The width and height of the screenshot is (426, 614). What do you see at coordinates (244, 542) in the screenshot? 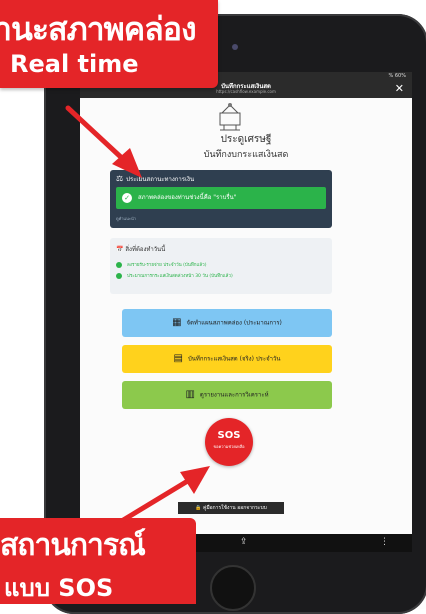
I see `share-icon: ⇪` at bounding box center [244, 542].